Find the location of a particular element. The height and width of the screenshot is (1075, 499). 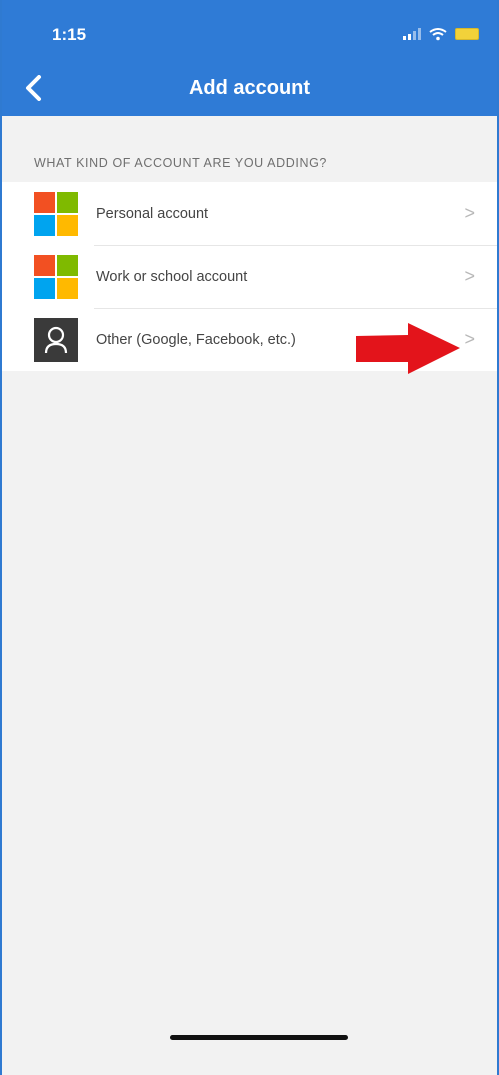

battery-icon is located at coordinates (467, 34).